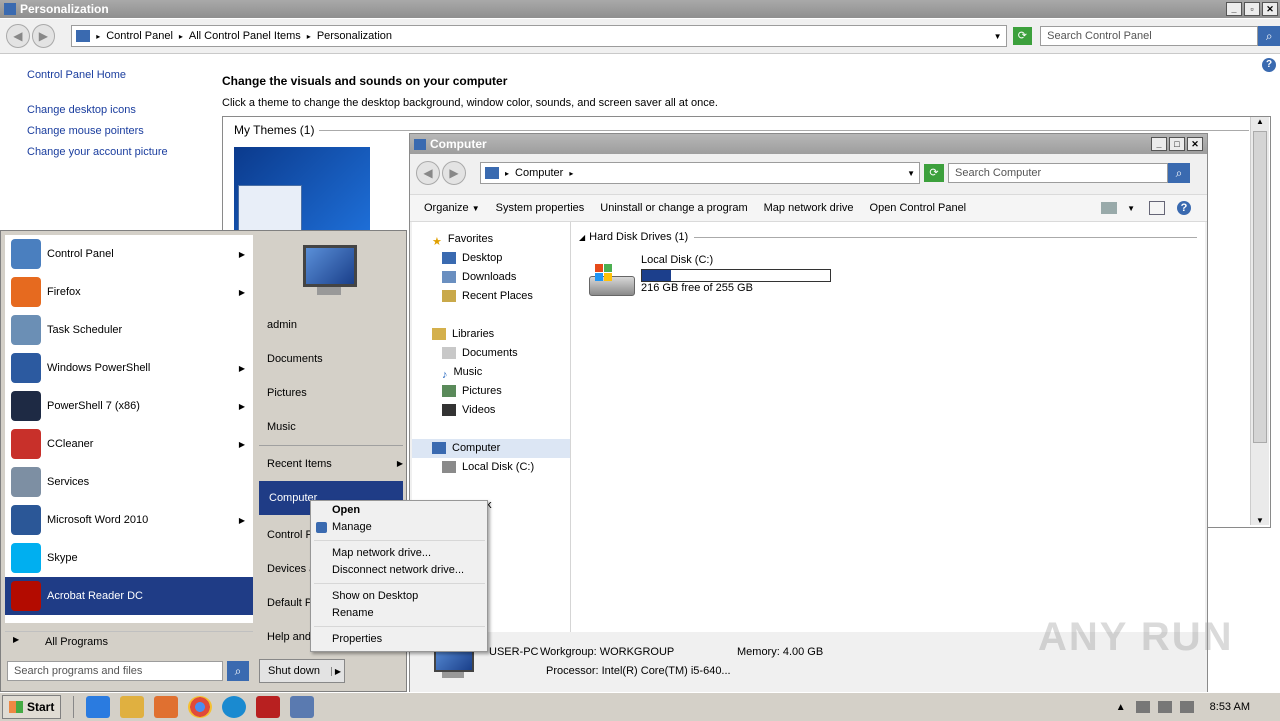 This screenshot has height=721, width=1280. Describe the element at coordinates (245, 36) in the screenshot. I see `breadcrumb-all-items: All Control Panel Items` at that location.